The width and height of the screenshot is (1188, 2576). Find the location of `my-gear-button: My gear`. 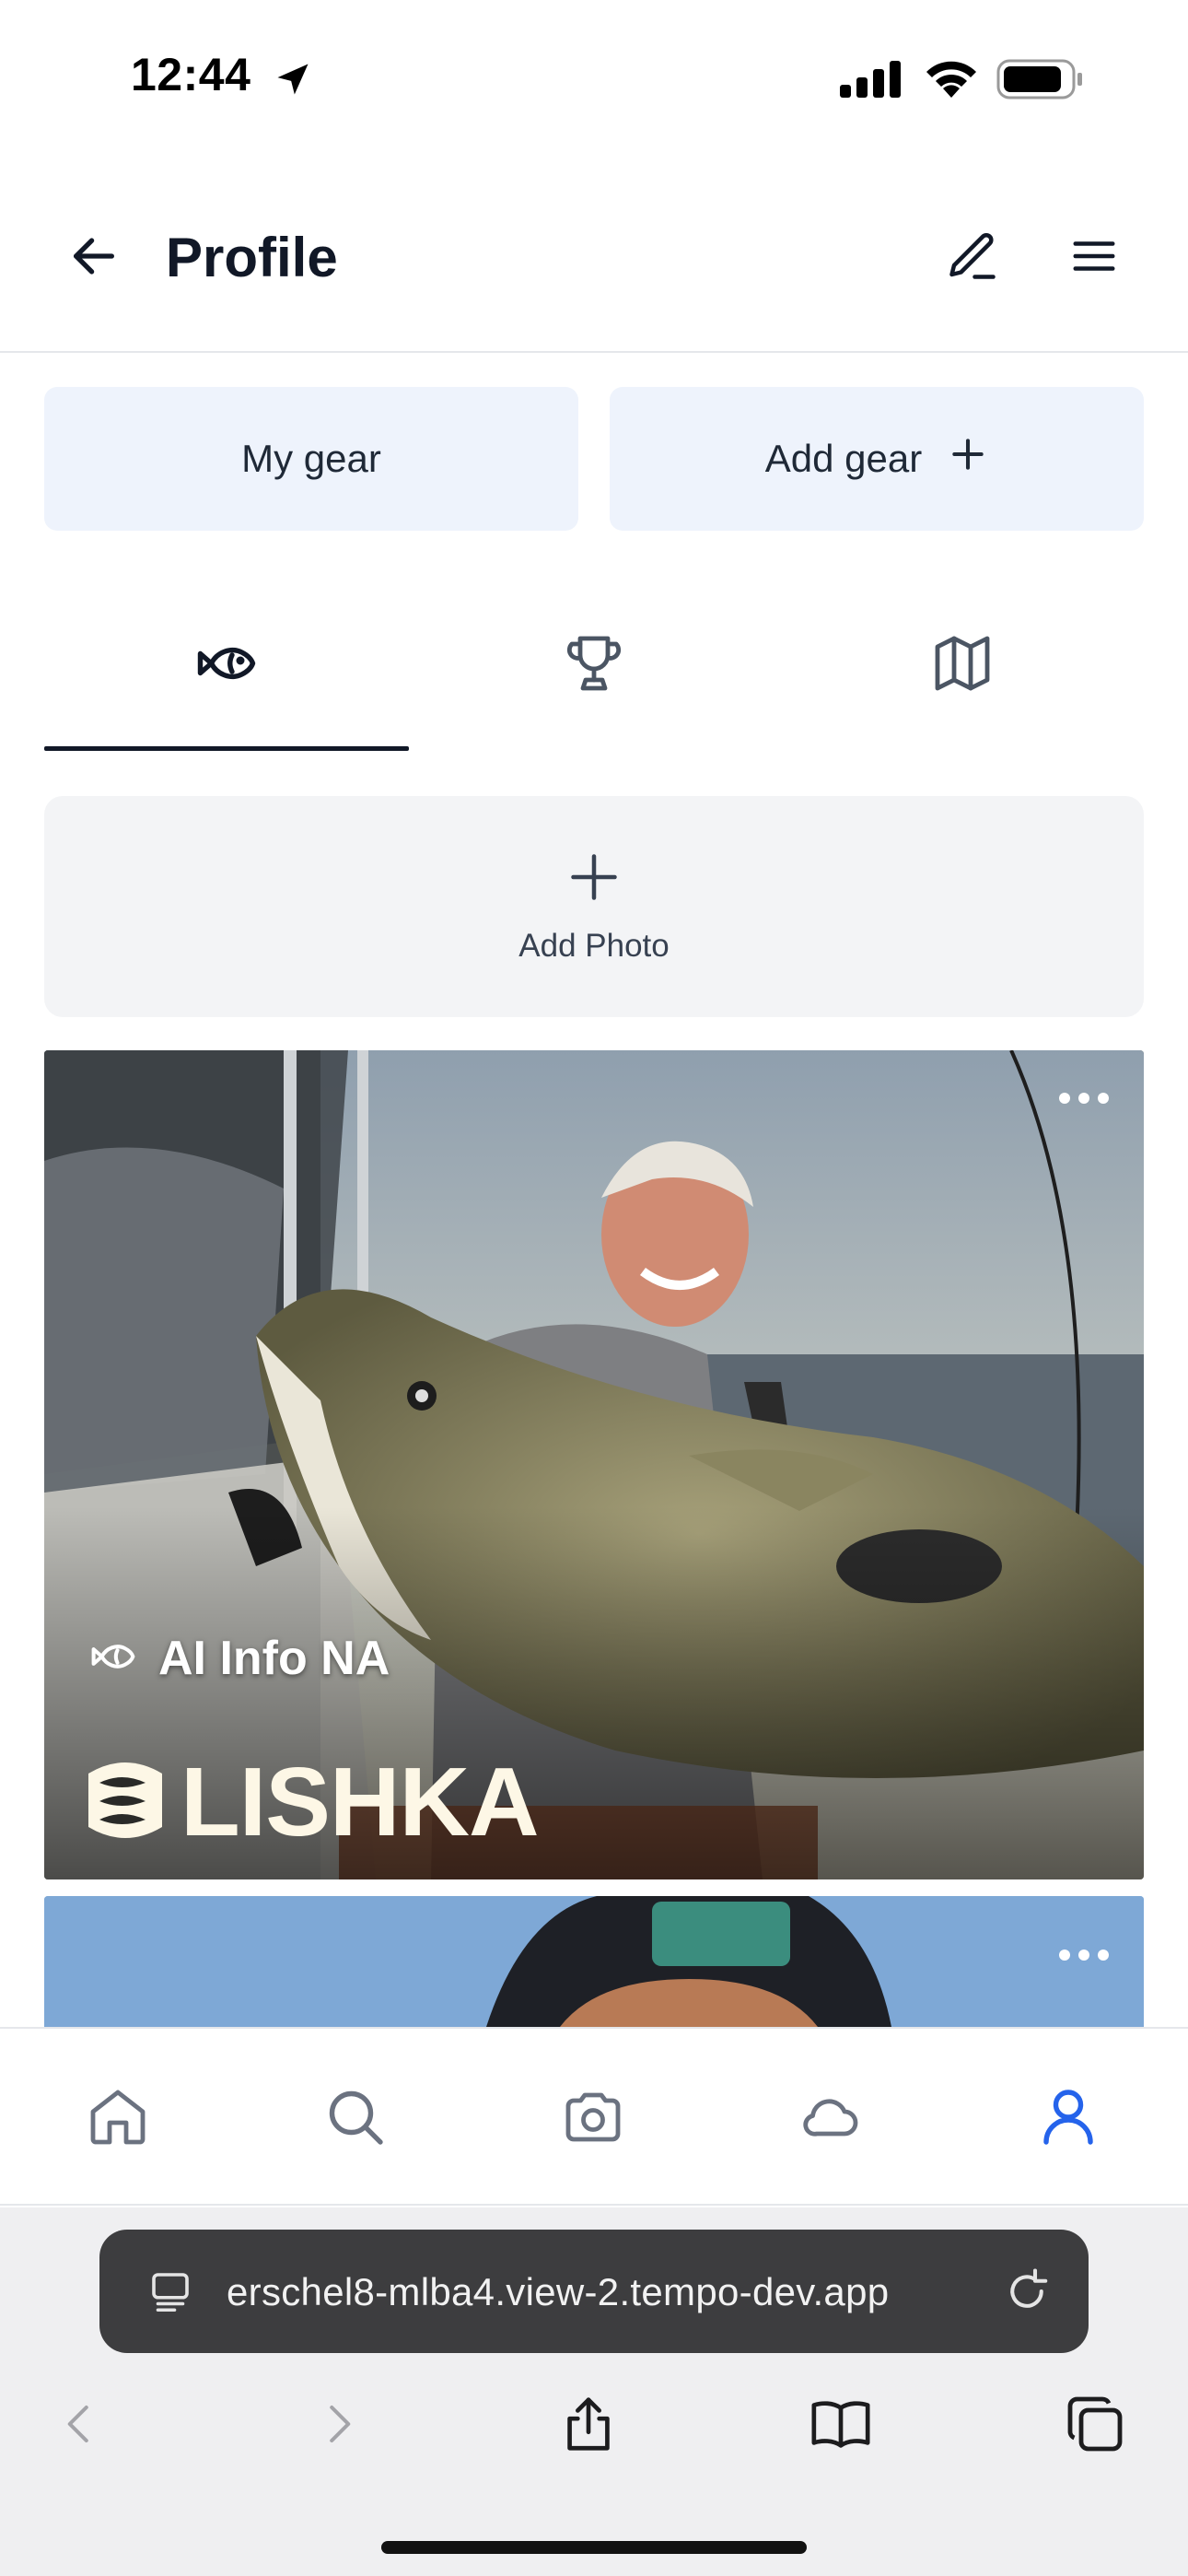

my-gear-button: My gear is located at coordinates (311, 459).